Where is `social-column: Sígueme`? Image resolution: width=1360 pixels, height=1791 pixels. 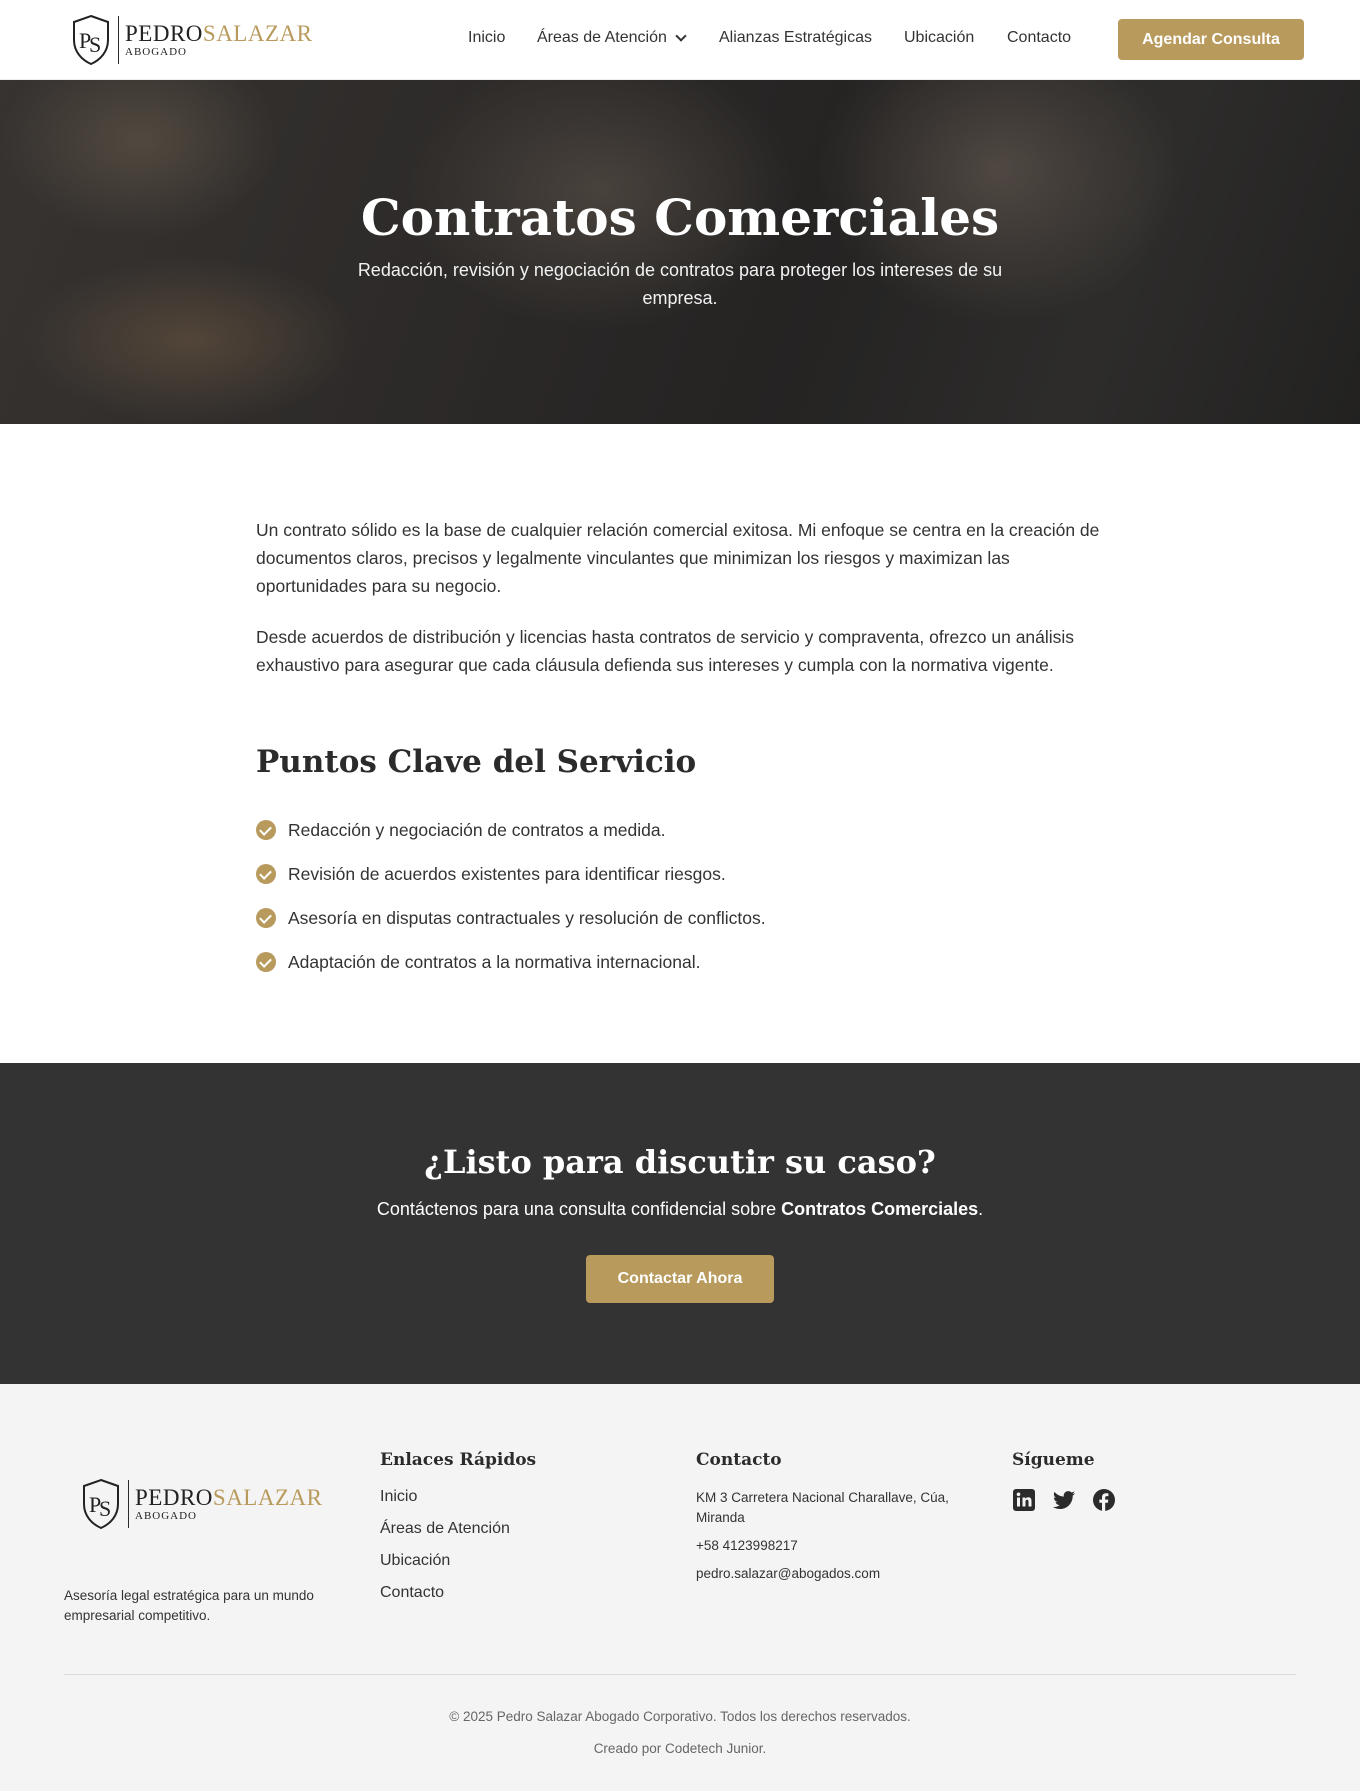 social-column: Sígueme is located at coordinates (1064, 1481).